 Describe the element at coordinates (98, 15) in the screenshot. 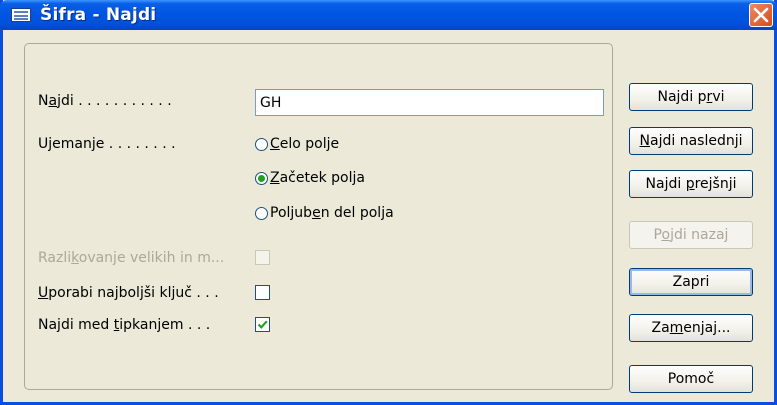

I see `window-title: Šifra - Najdi` at that location.